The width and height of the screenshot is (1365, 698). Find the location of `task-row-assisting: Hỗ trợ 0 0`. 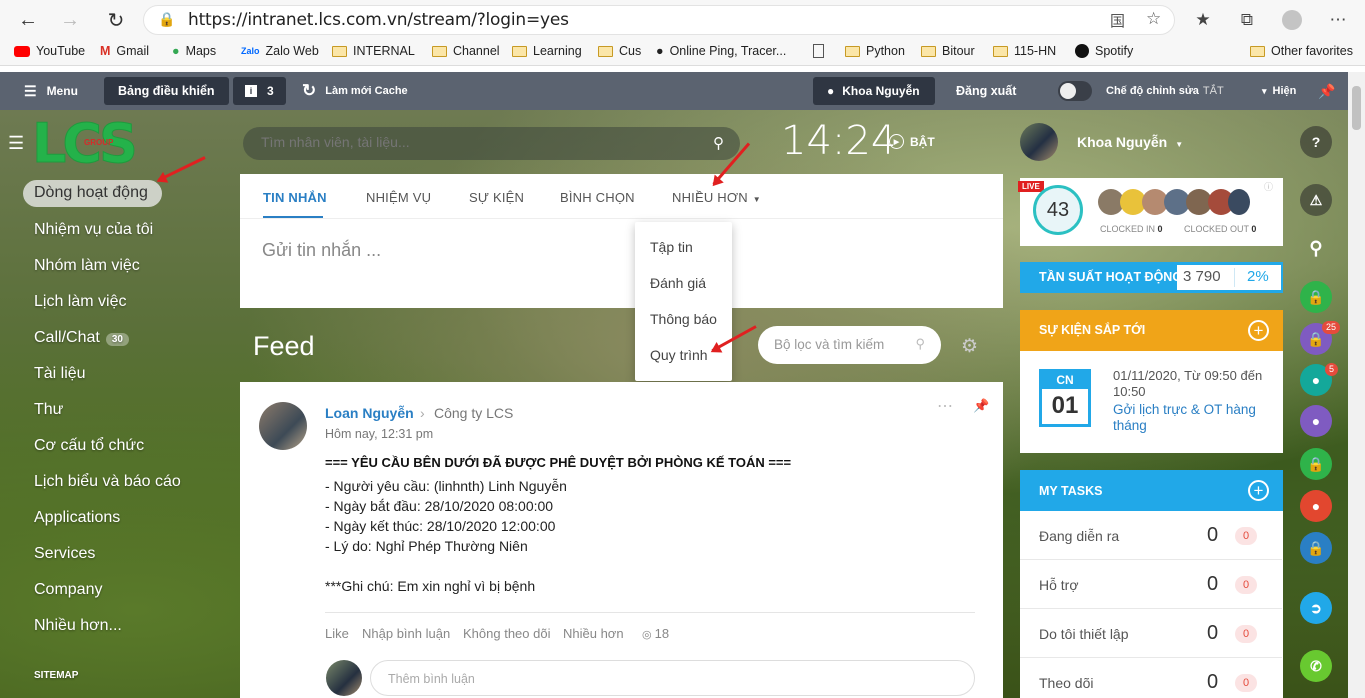

task-row-assisting: Hỗ trợ 0 0 is located at coordinates (1151, 584).